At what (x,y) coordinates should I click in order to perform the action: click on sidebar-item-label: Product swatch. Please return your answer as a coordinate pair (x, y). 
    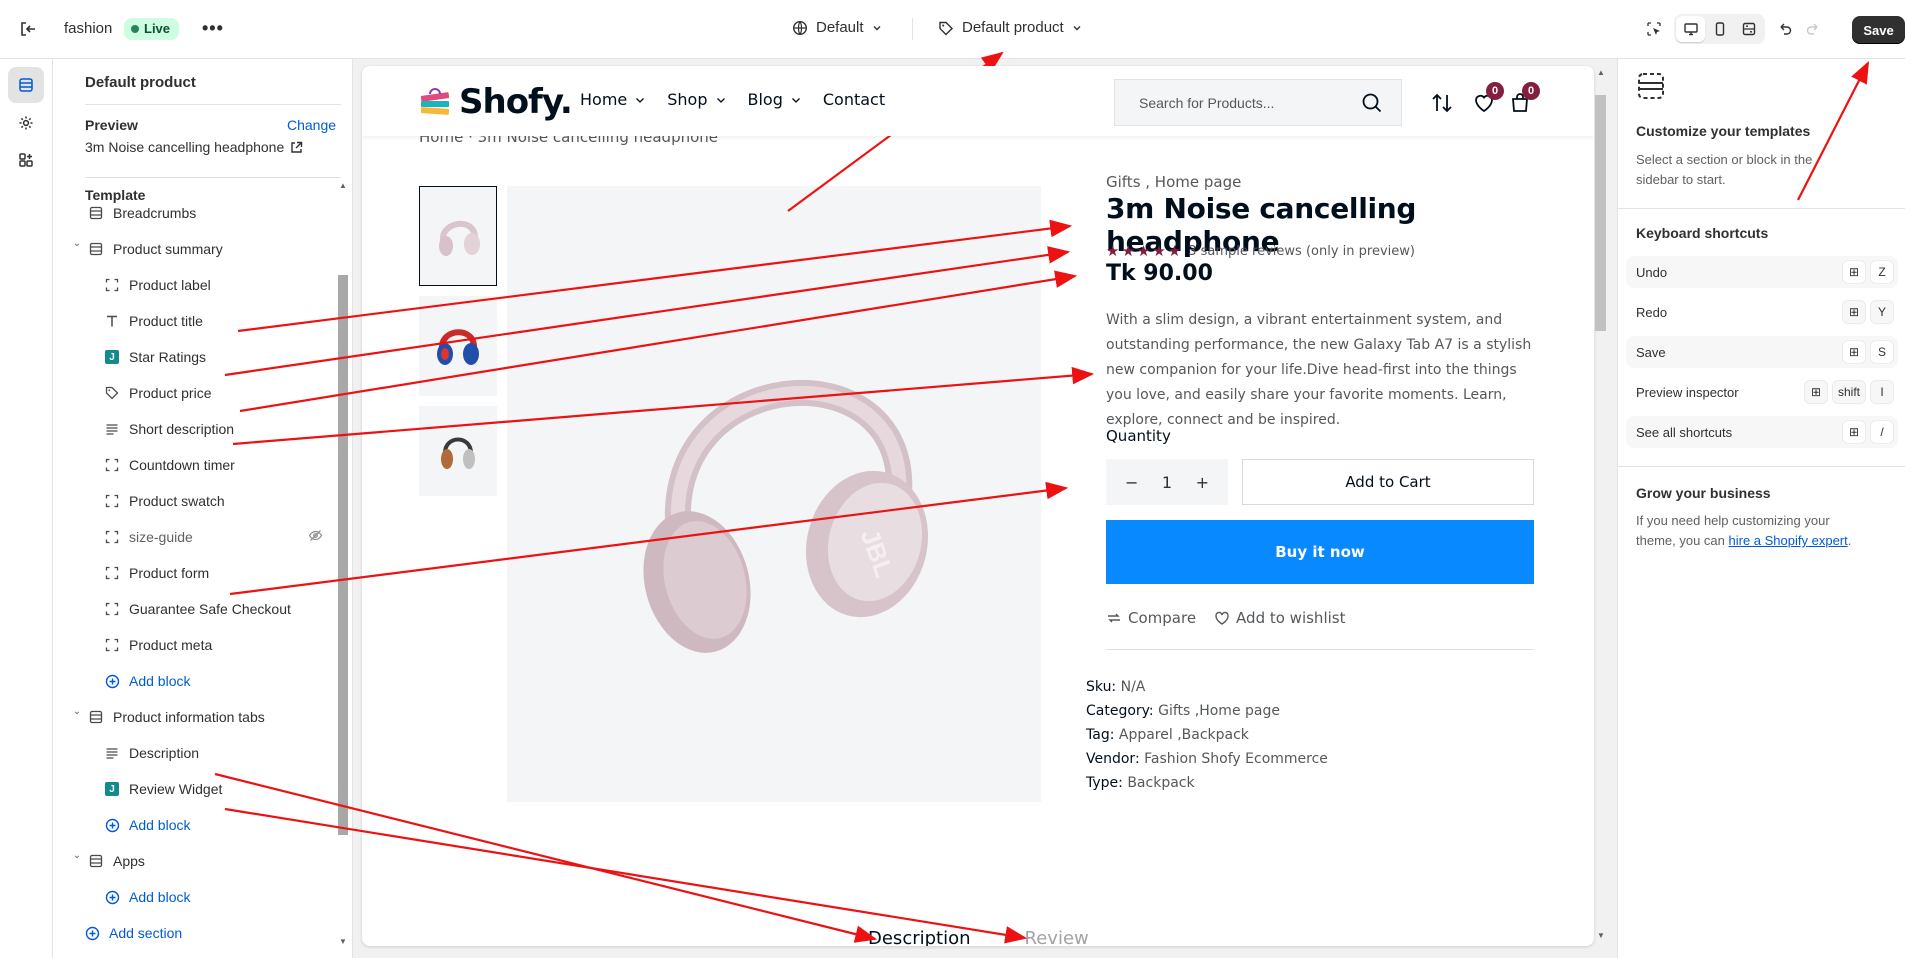
    Looking at the image, I should click on (177, 501).